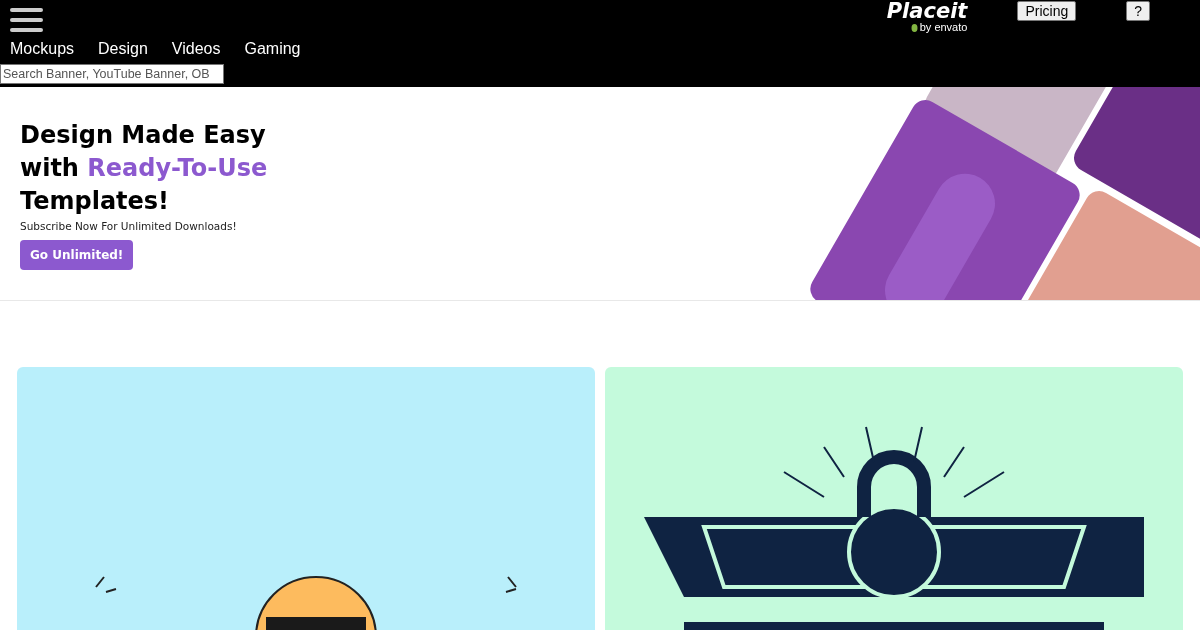 The height and width of the screenshot is (630, 1200). I want to click on hero-subtitle: Subscribe Now For Unlimited Downloads!, so click(129, 226).